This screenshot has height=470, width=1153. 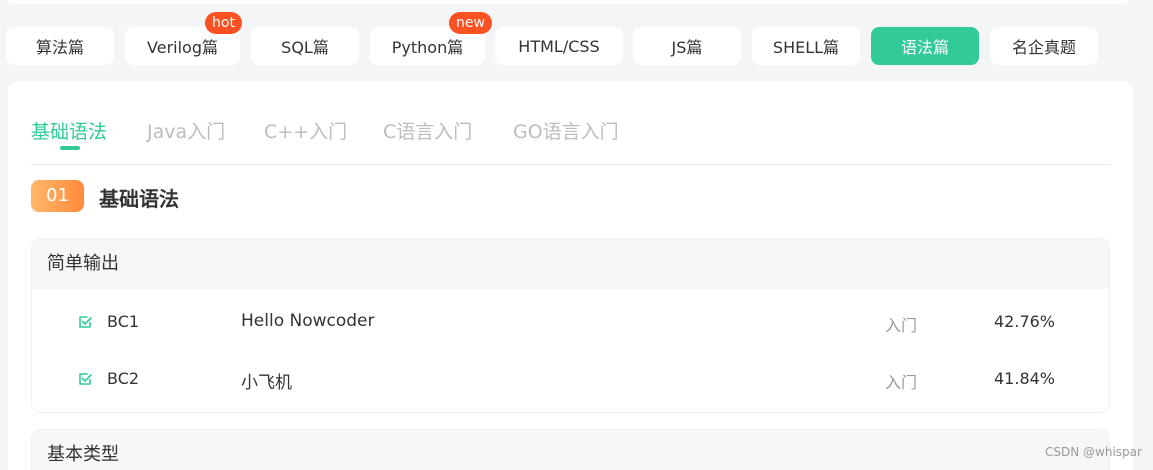 What do you see at coordinates (70, 148) in the screenshot?
I see `active-tab-indicator` at bounding box center [70, 148].